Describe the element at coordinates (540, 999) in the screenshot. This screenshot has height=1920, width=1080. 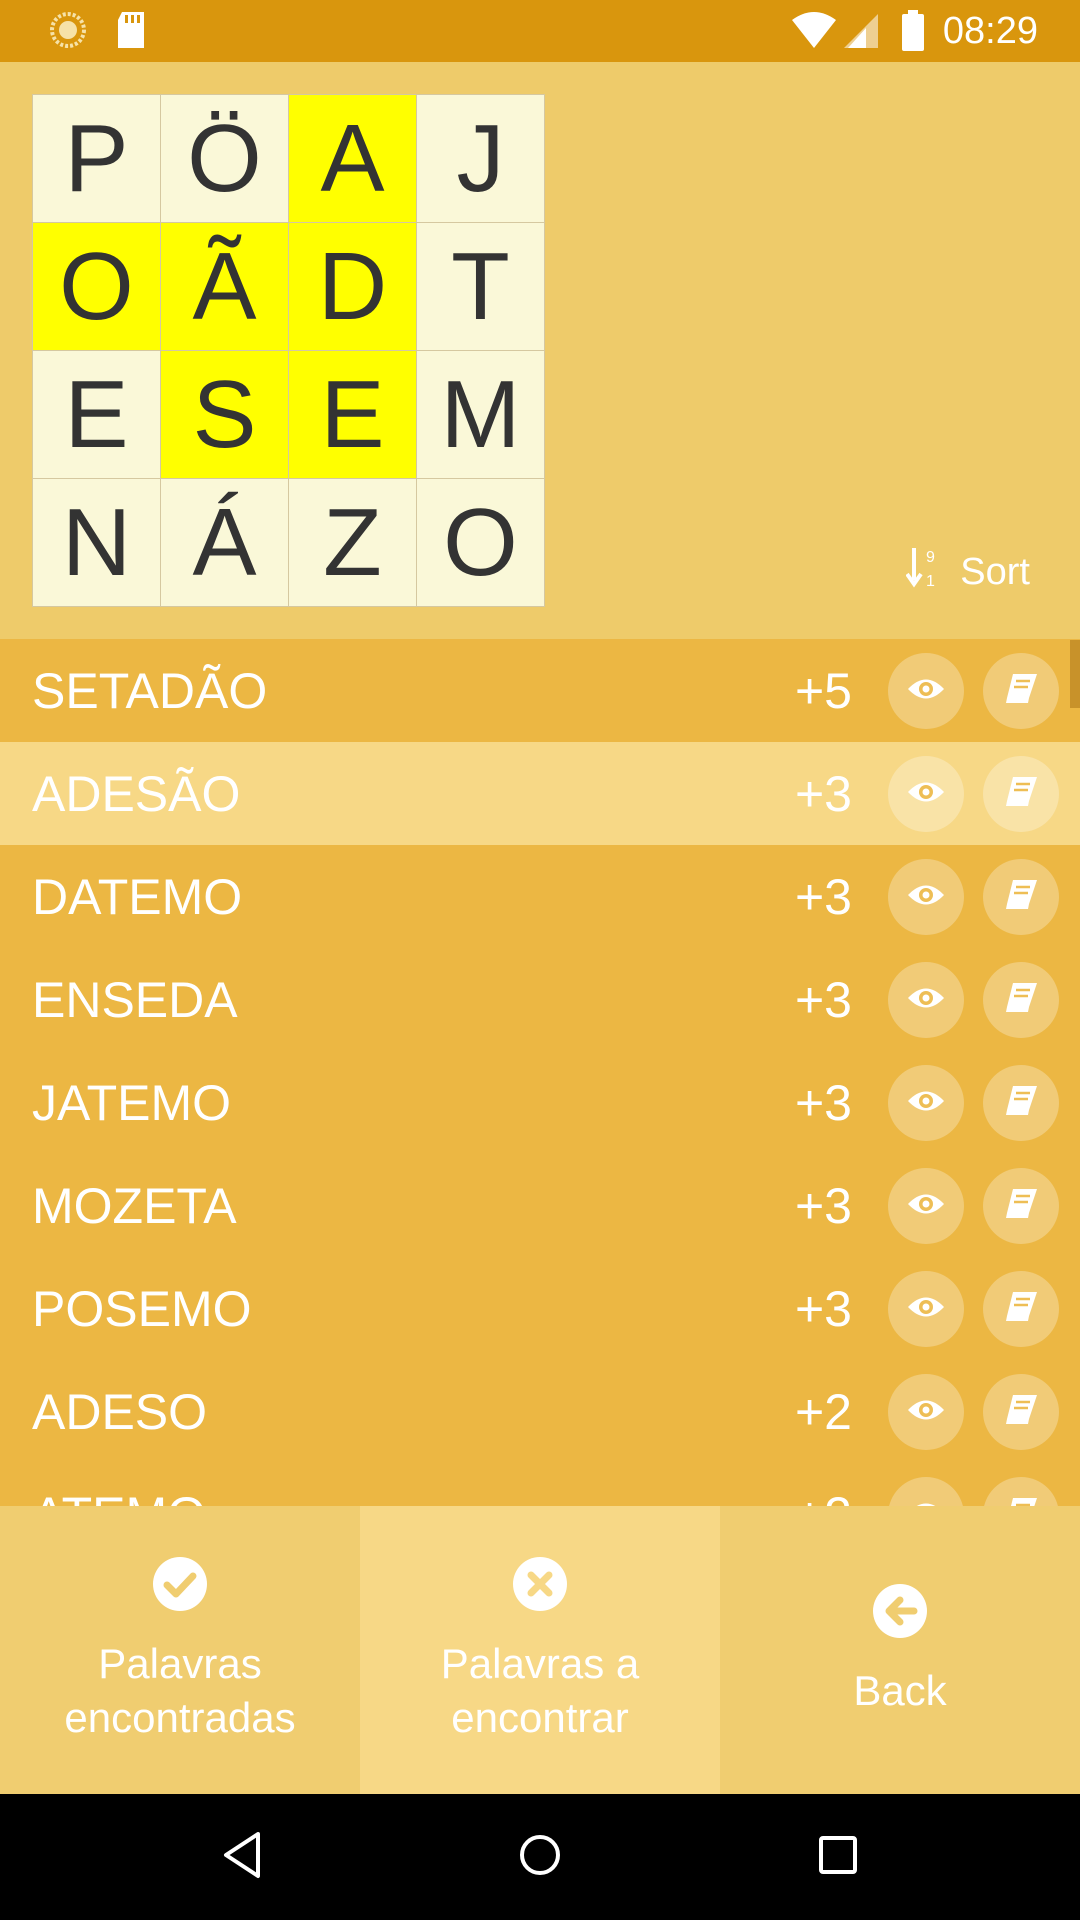
I see `list-item: ENSEDA +3` at that location.